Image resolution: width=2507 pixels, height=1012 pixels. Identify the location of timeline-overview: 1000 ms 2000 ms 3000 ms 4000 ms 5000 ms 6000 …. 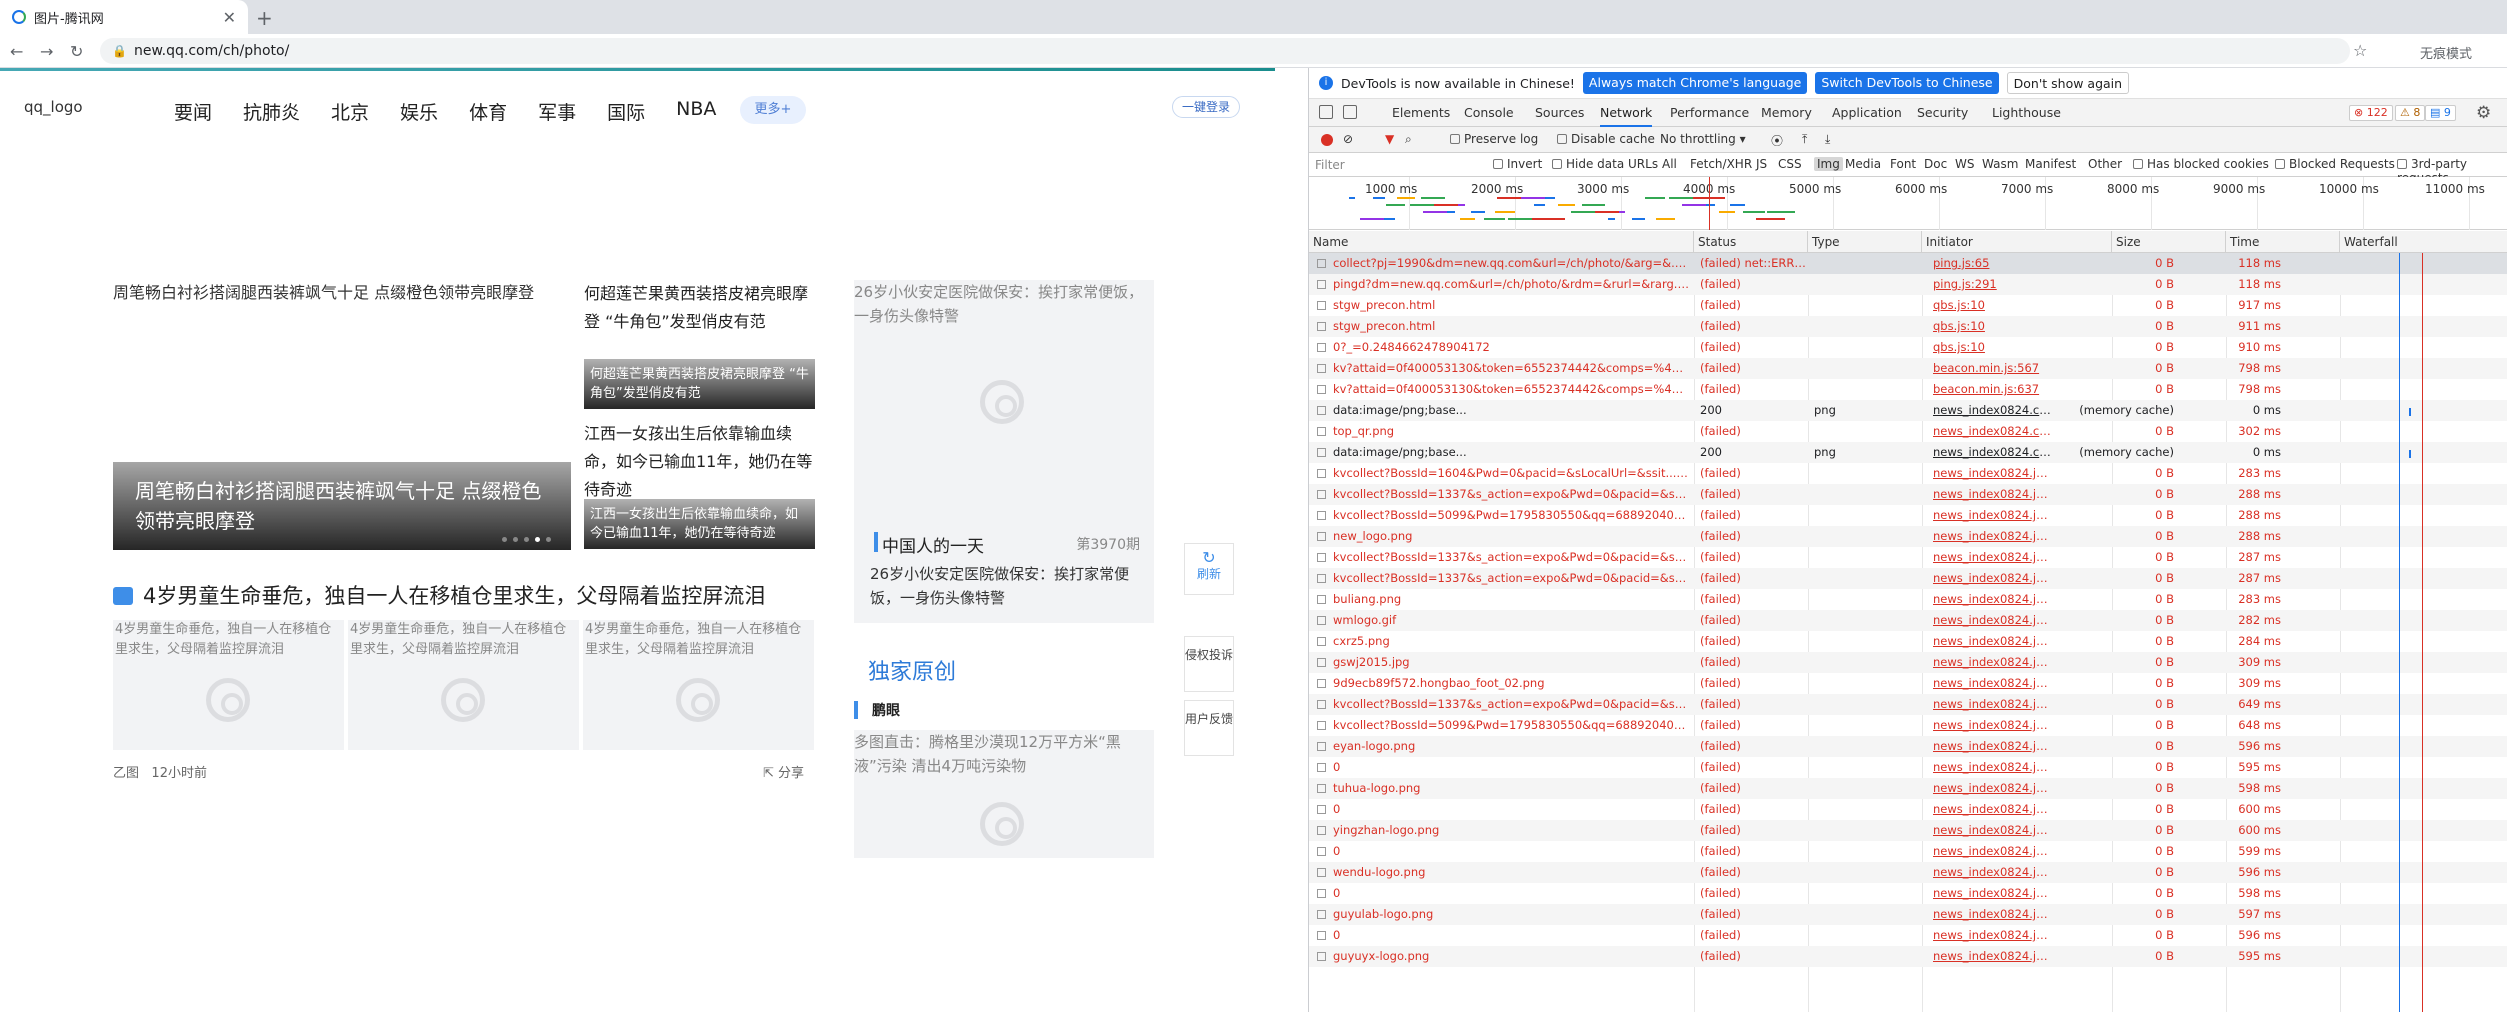
(1908, 203).